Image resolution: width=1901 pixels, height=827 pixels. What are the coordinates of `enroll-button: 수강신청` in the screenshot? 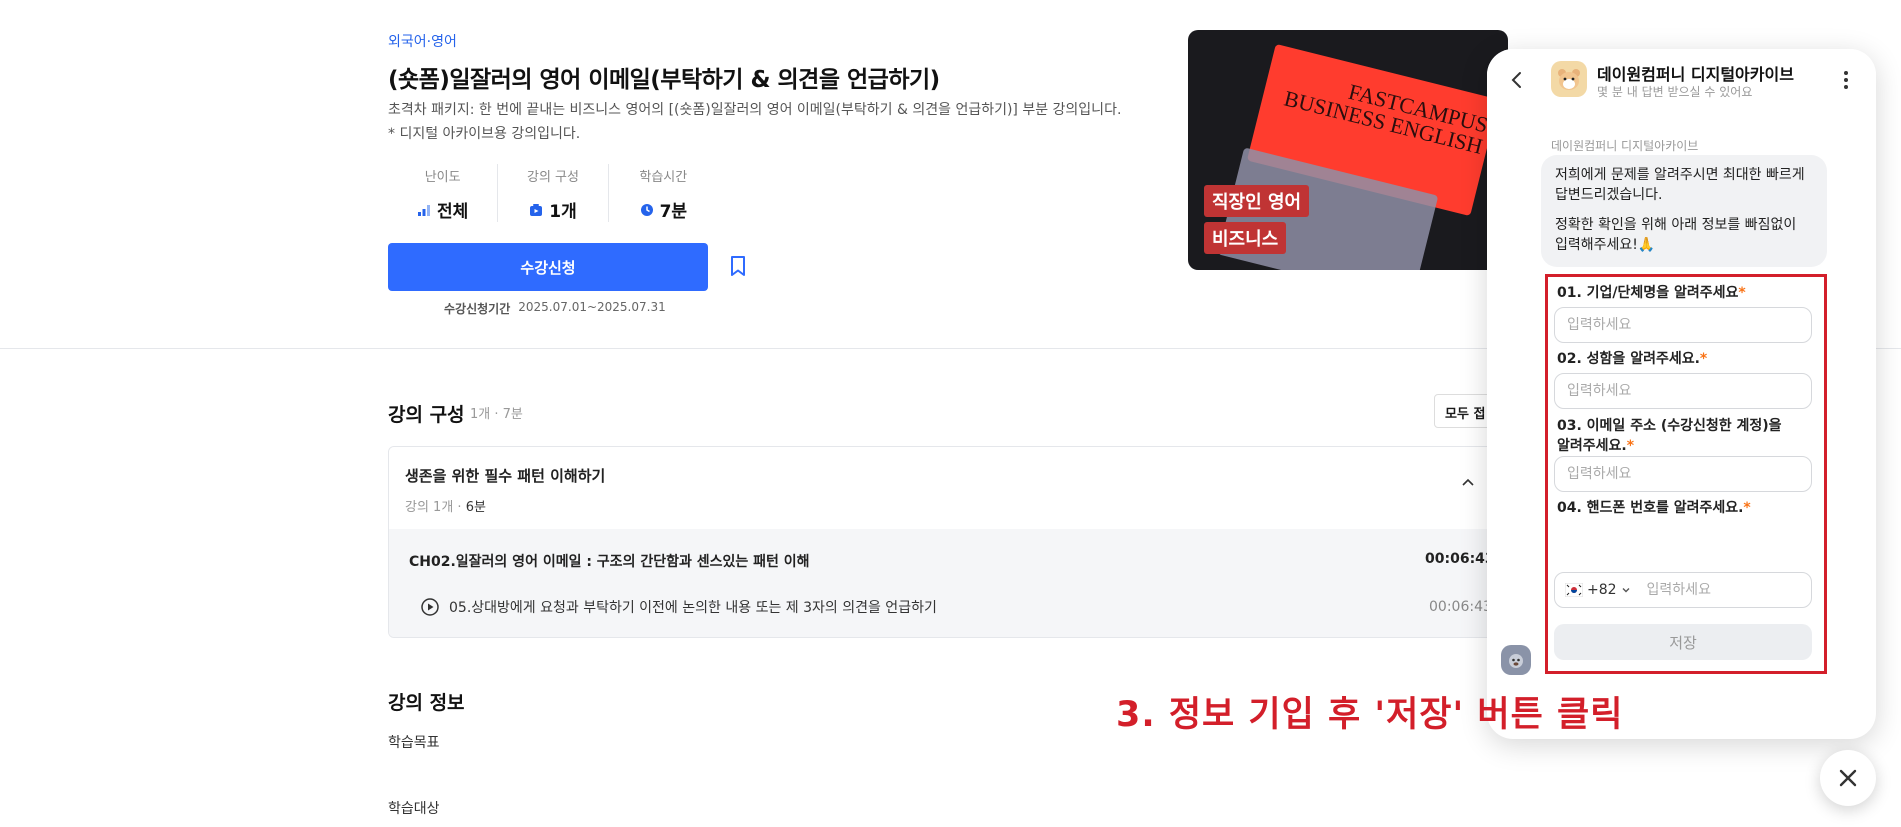 It's located at (548, 267).